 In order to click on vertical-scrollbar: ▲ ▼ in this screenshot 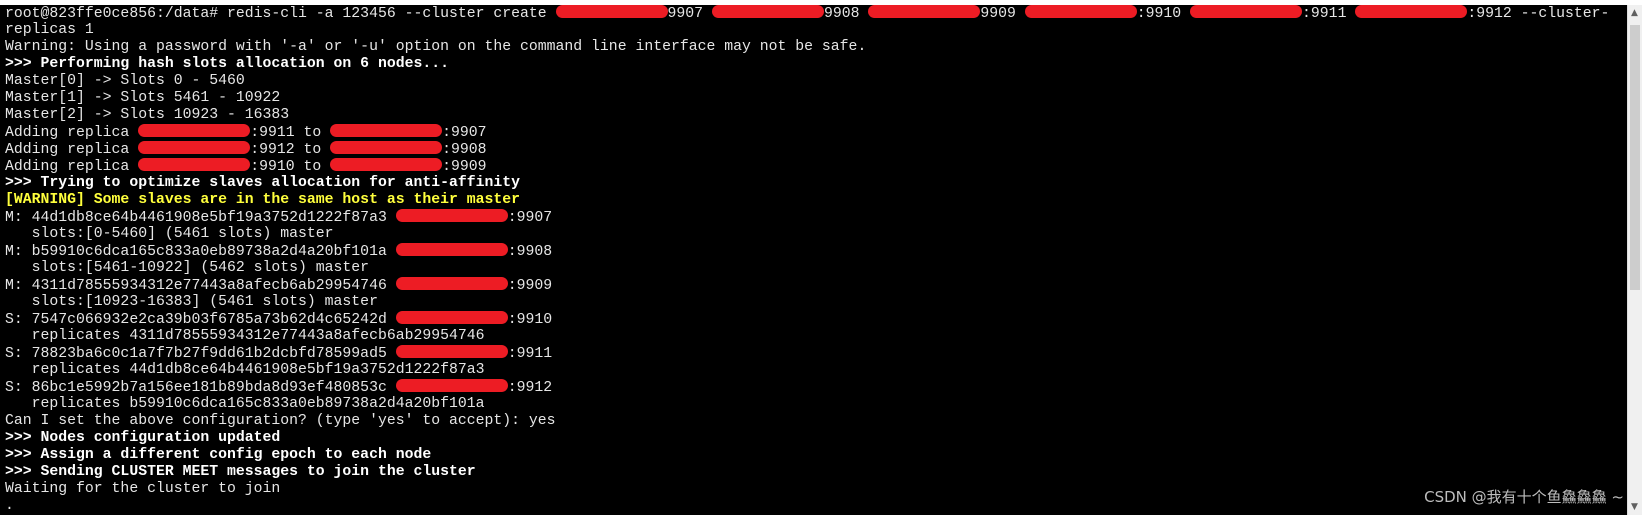, I will do `click(1634, 260)`.